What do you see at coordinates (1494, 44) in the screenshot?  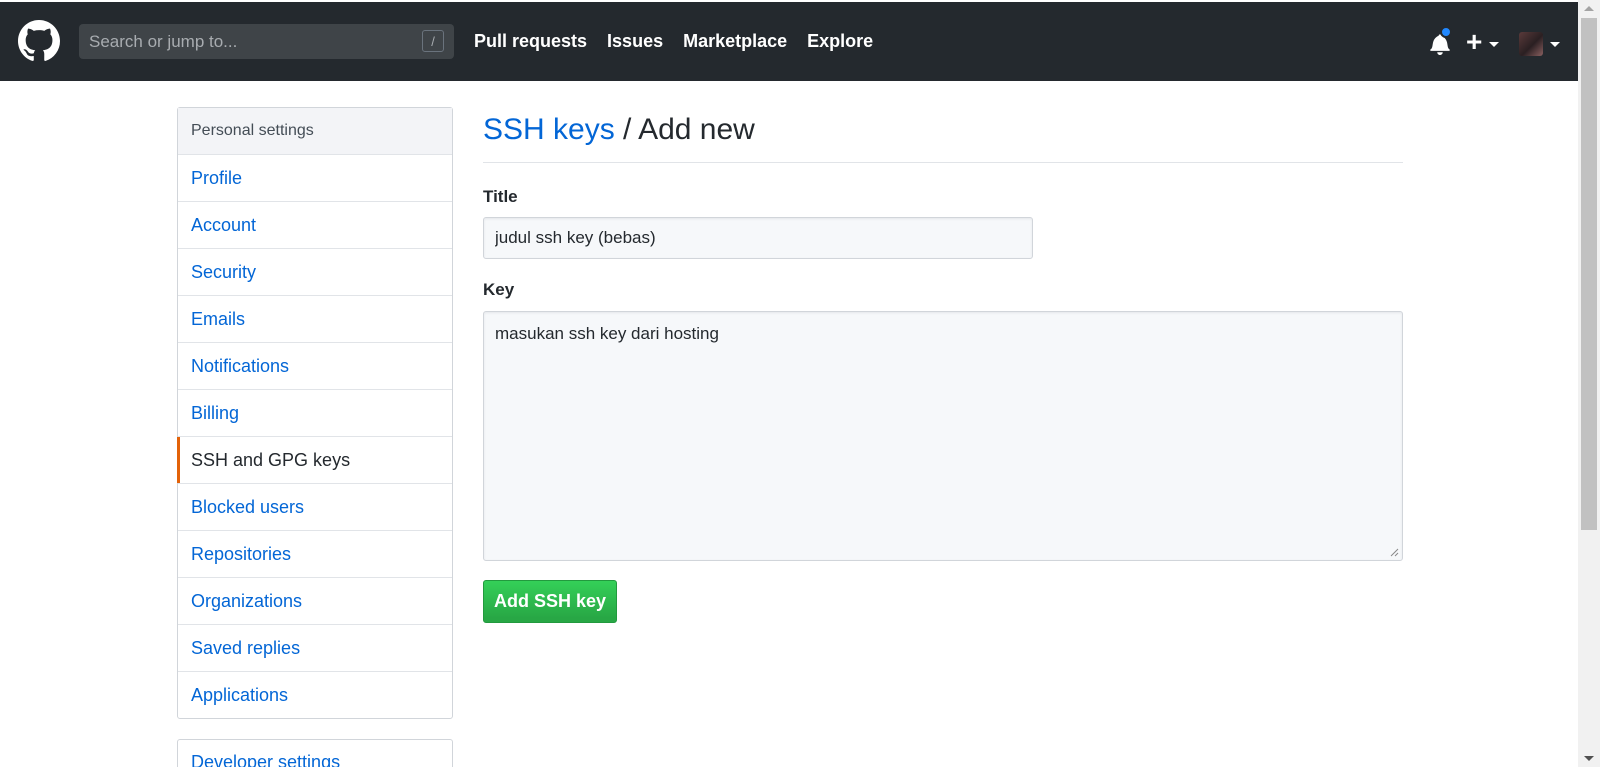 I see `create-new-chevron-down-icon` at bounding box center [1494, 44].